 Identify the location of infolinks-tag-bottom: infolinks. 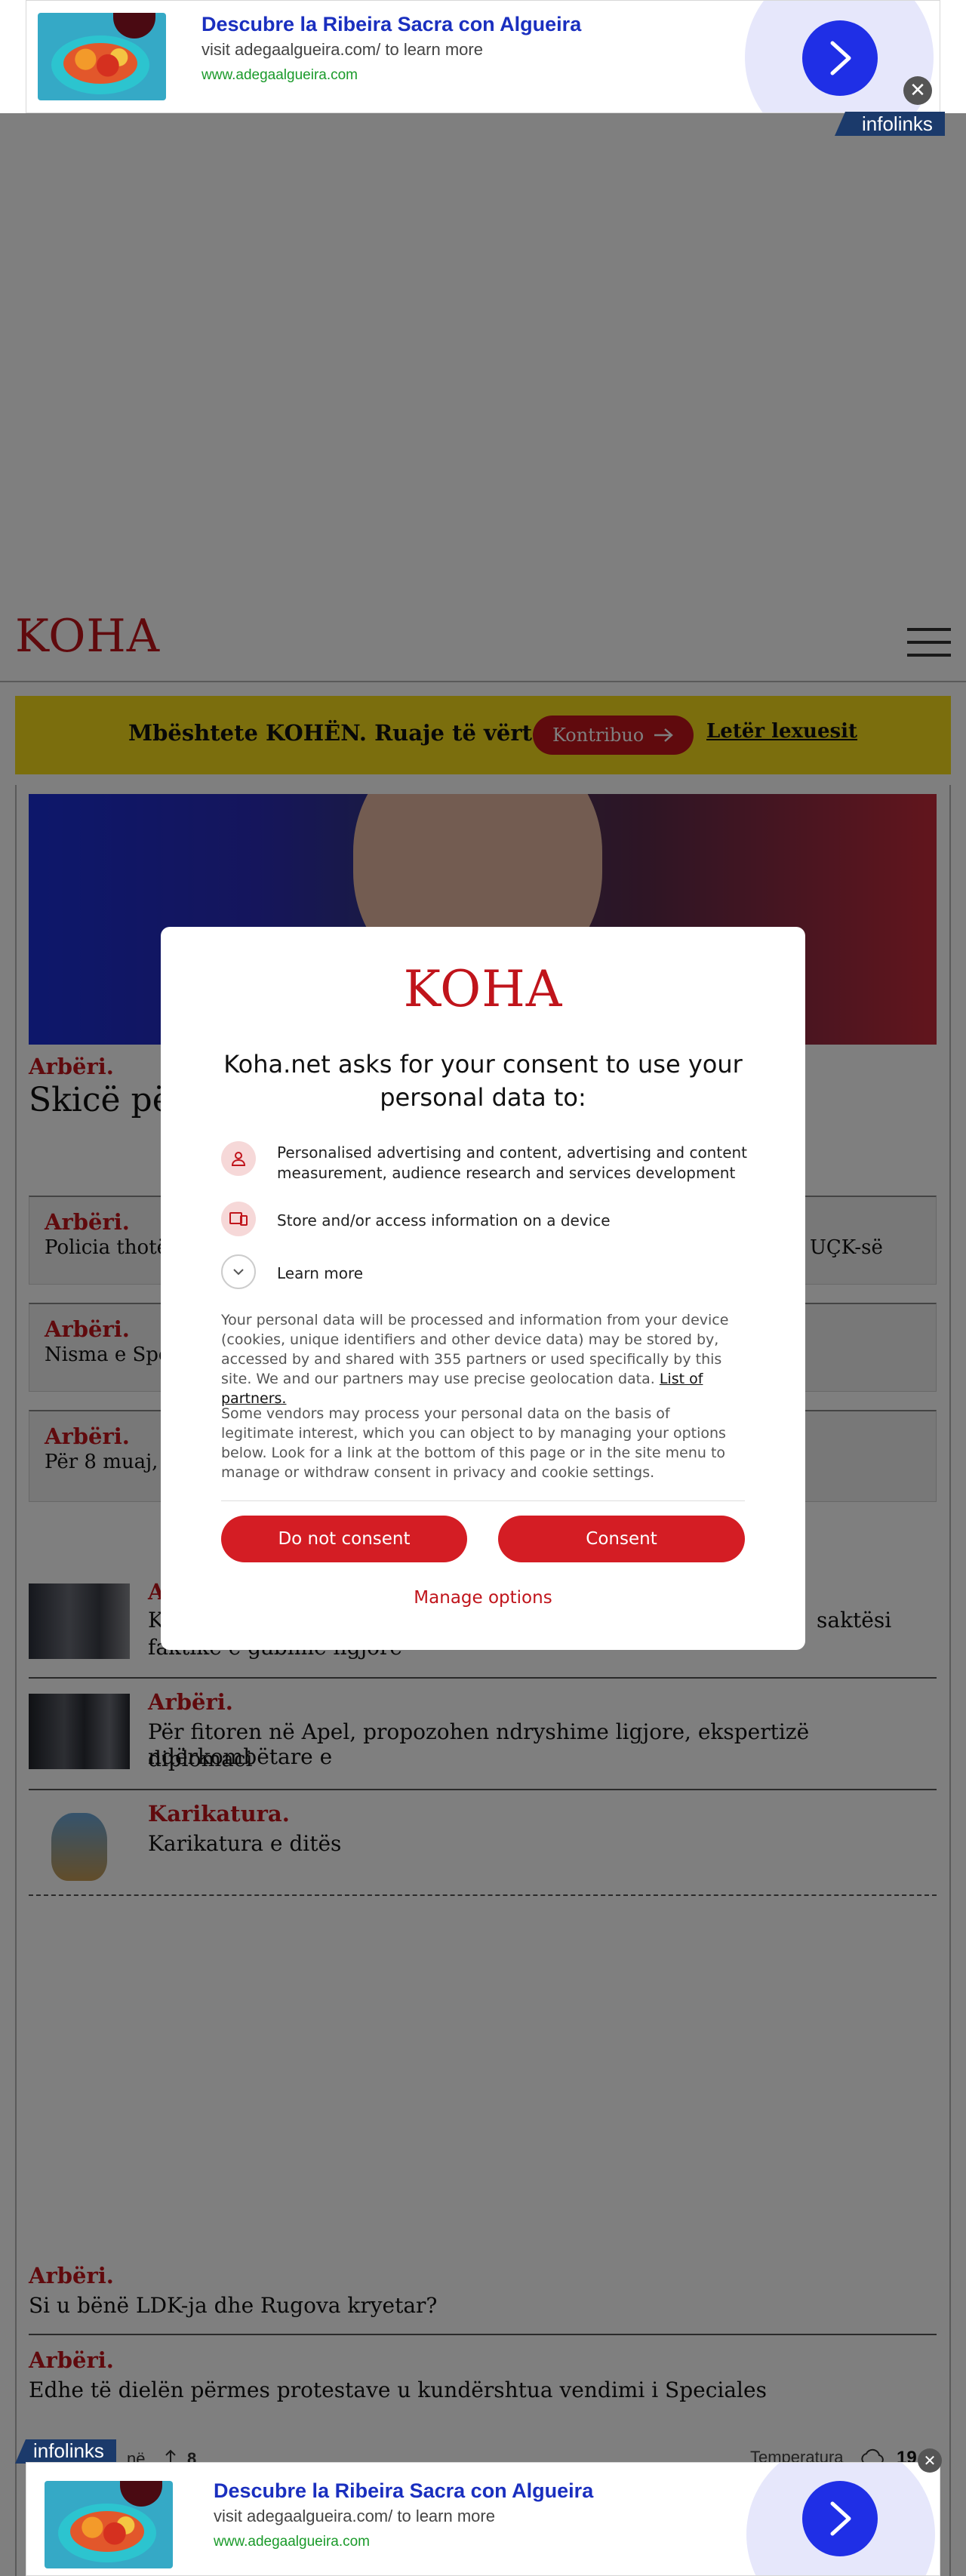
(65, 2451).